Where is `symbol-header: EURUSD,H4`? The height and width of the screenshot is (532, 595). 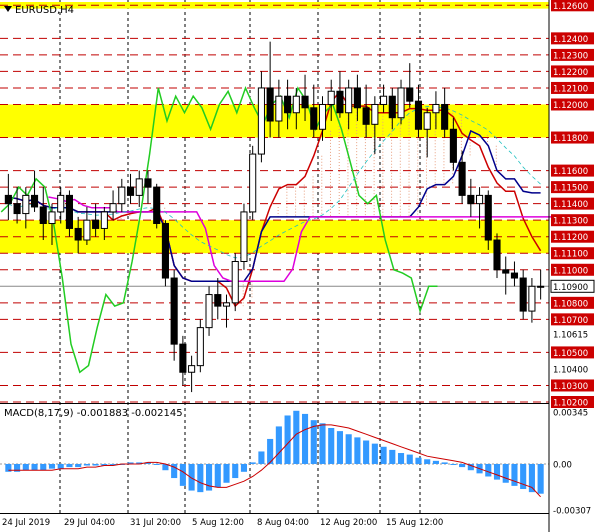
symbol-header: EURUSD,H4 is located at coordinates (39, 10).